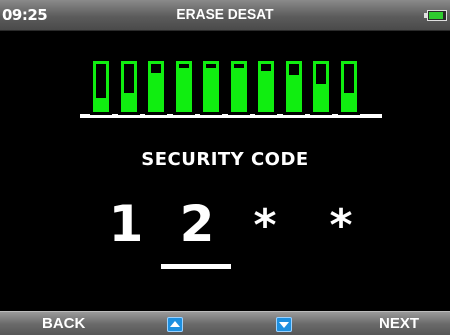 The image size is (450, 335). Describe the element at coordinates (197, 224) in the screenshot. I see `code-digit-2: 2` at that location.